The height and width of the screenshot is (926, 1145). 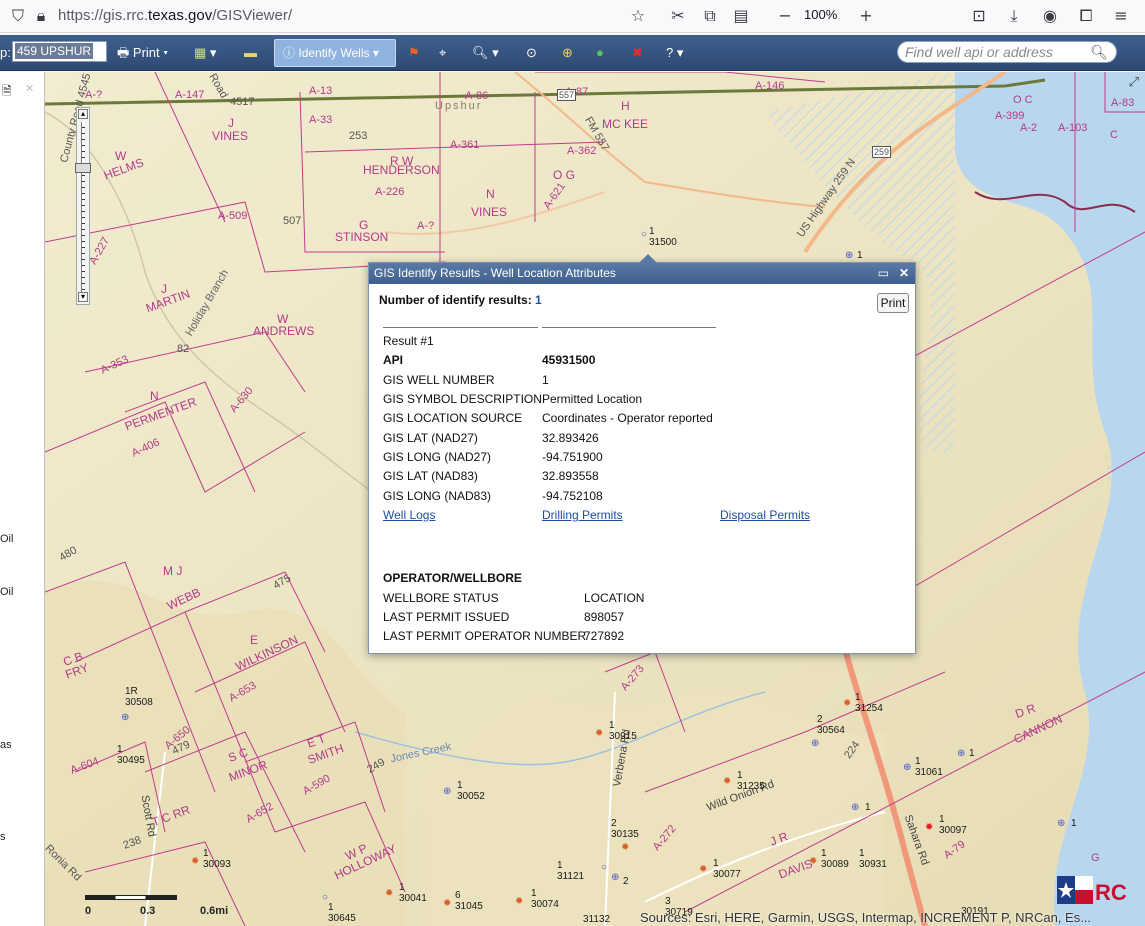 I want to click on well-marker: ✹ 1 30093, so click(x=211, y=859).